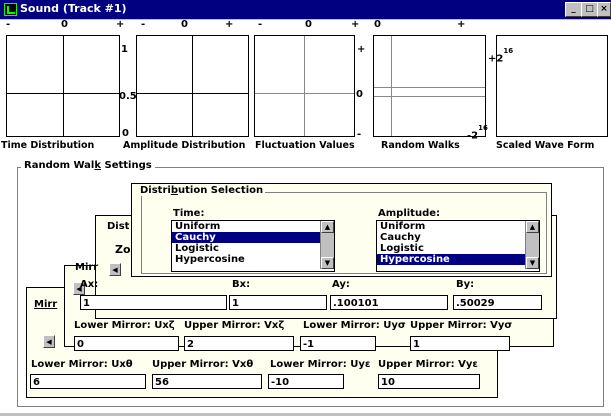 This screenshot has height=417, width=611. I want to click on by-label: By:, so click(465, 284).